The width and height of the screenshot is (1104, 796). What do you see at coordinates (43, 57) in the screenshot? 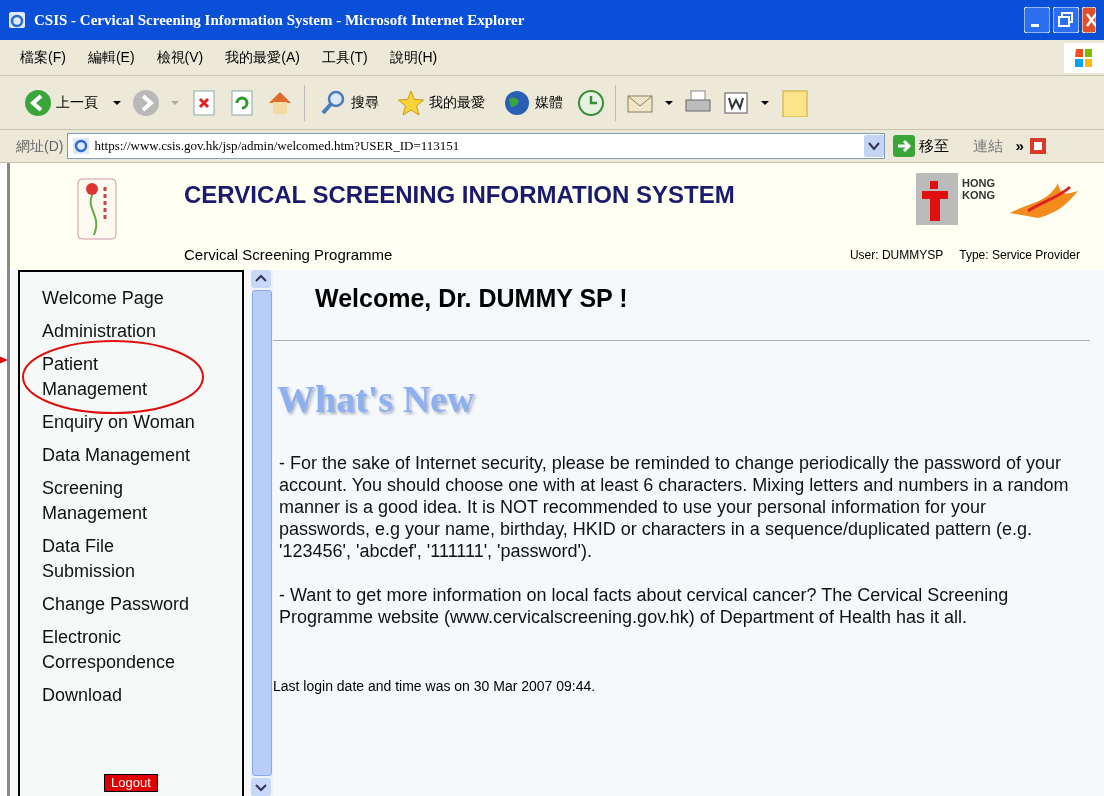
I see `menu-item: 檔案(F)` at bounding box center [43, 57].